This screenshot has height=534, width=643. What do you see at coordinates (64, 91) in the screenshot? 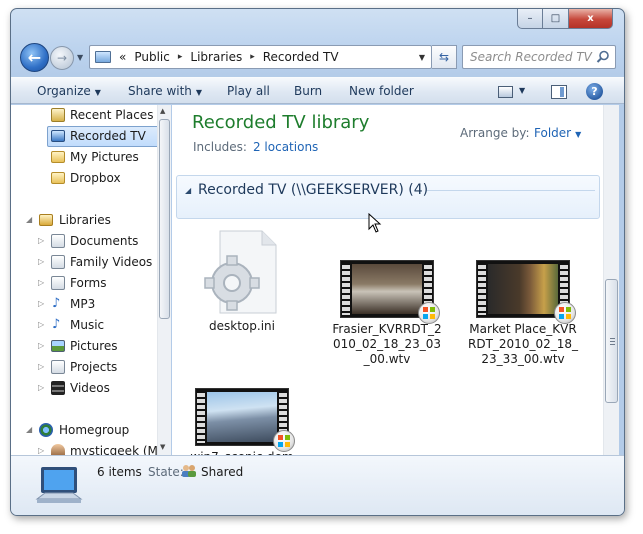
I see `organize-label: Organize` at bounding box center [64, 91].